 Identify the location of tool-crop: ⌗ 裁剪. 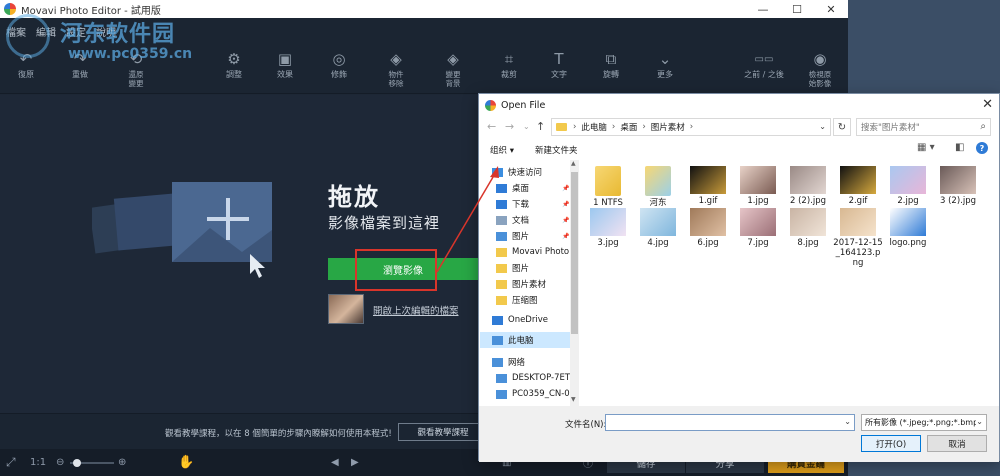
(509, 69).